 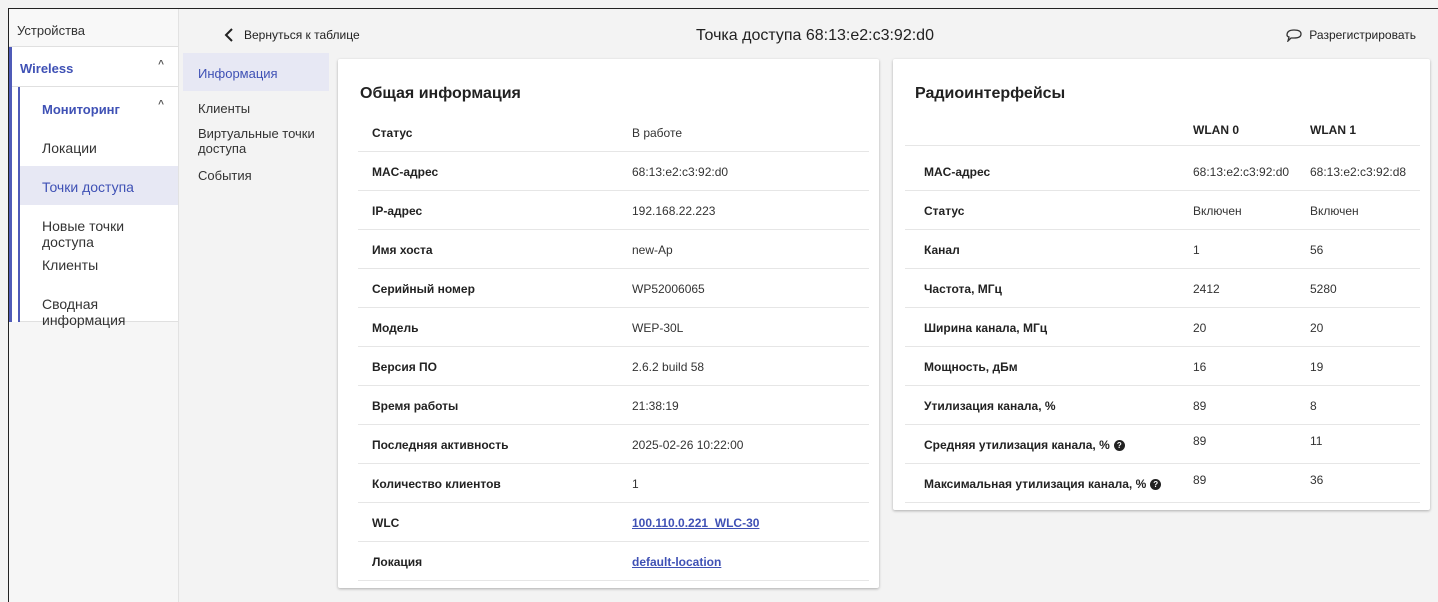 I want to click on radio-row-bandwidth: Ширина канала, МГц 20 20, so click(x=1162, y=327).